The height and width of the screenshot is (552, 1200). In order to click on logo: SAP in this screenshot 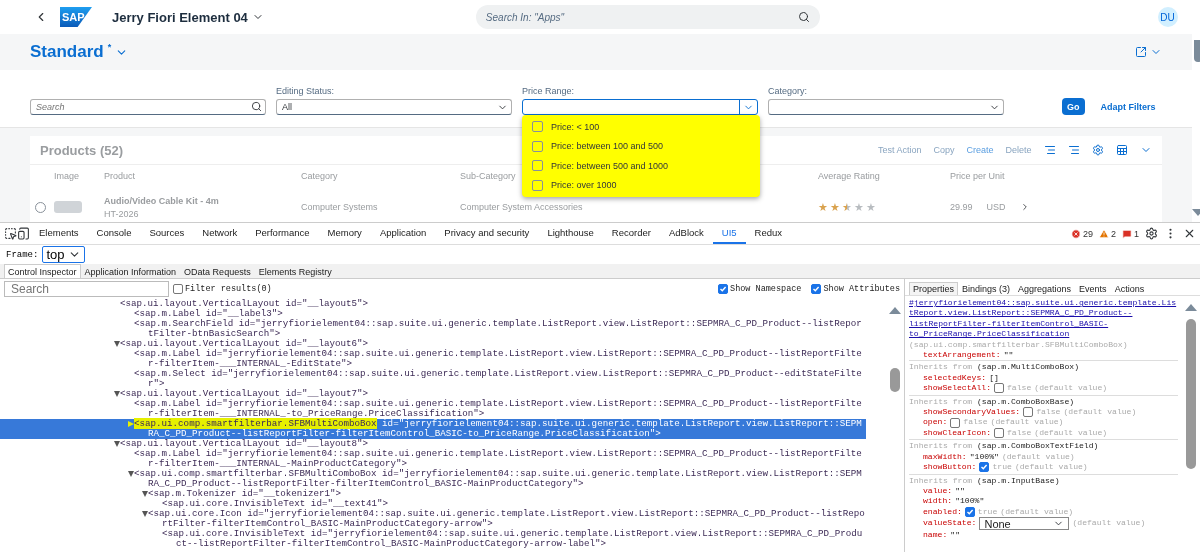, I will do `click(76, 17)`.